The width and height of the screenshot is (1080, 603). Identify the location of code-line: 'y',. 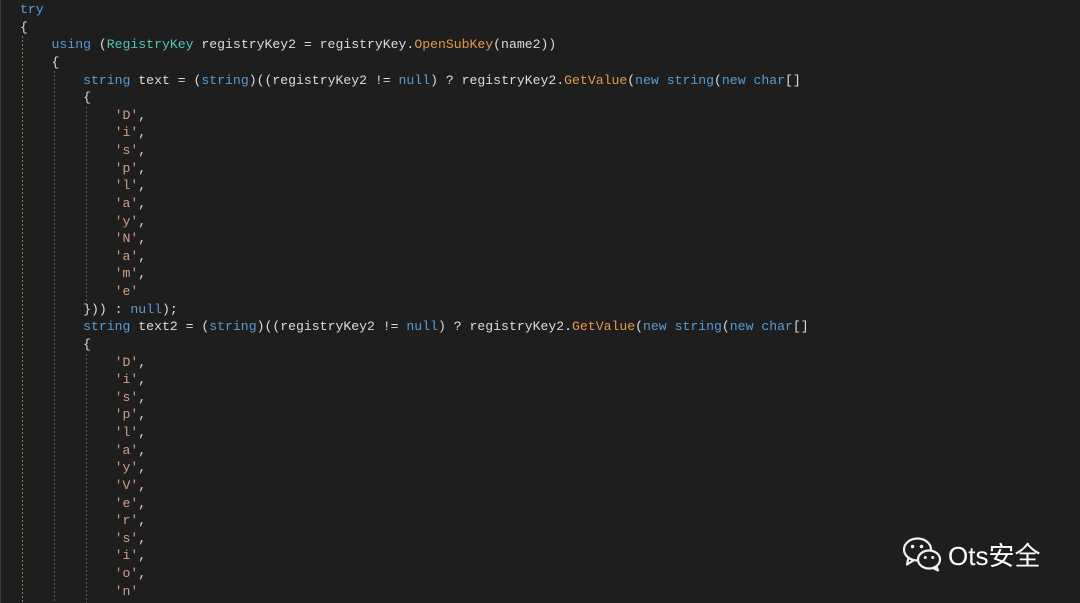
(414, 222).